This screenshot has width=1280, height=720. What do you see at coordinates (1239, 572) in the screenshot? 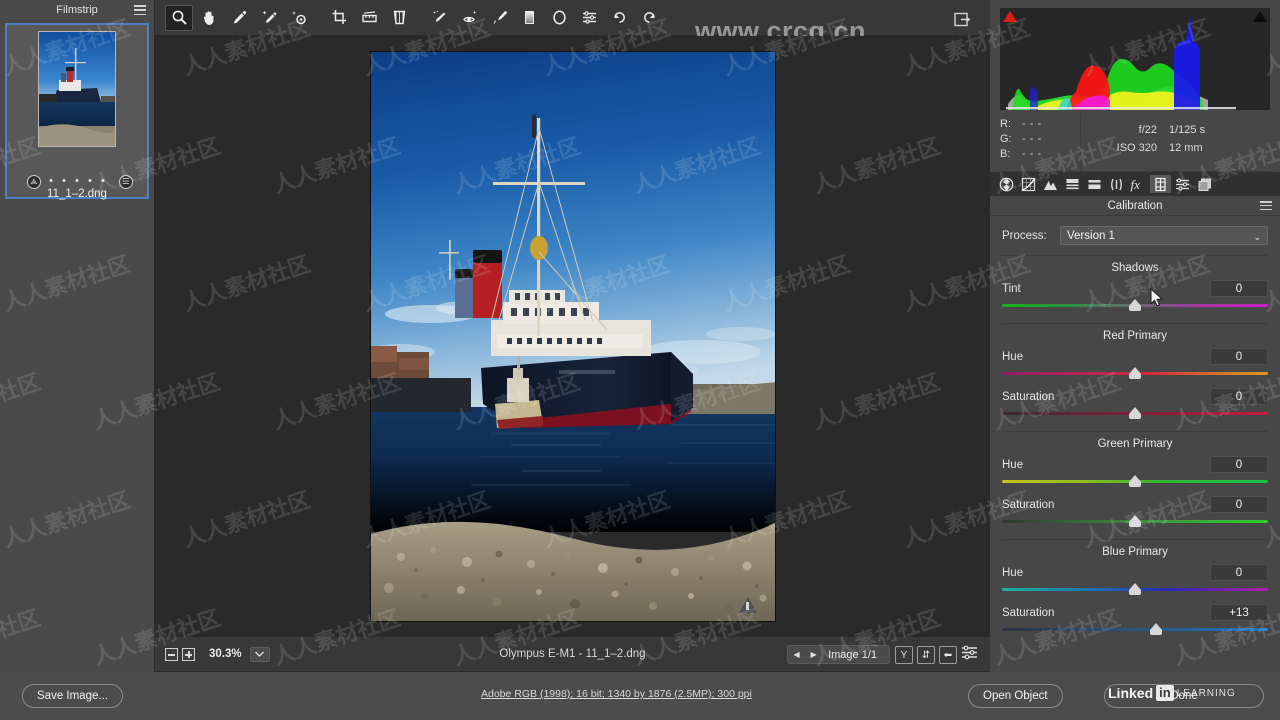
I see `slider-value-blue-hue: 0` at bounding box center [1239, 572].